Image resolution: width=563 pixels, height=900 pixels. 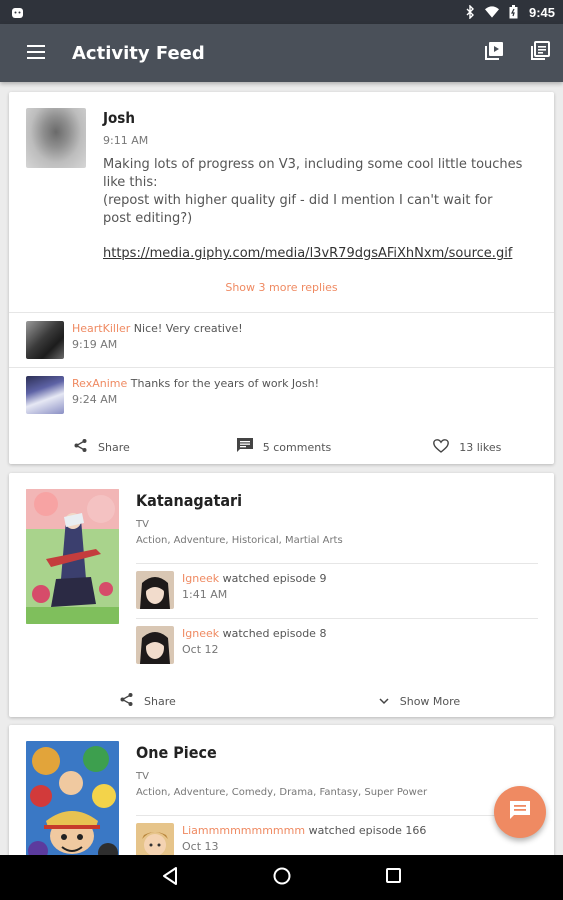 I want to click on video-library-button, so click(x=494, y=53).